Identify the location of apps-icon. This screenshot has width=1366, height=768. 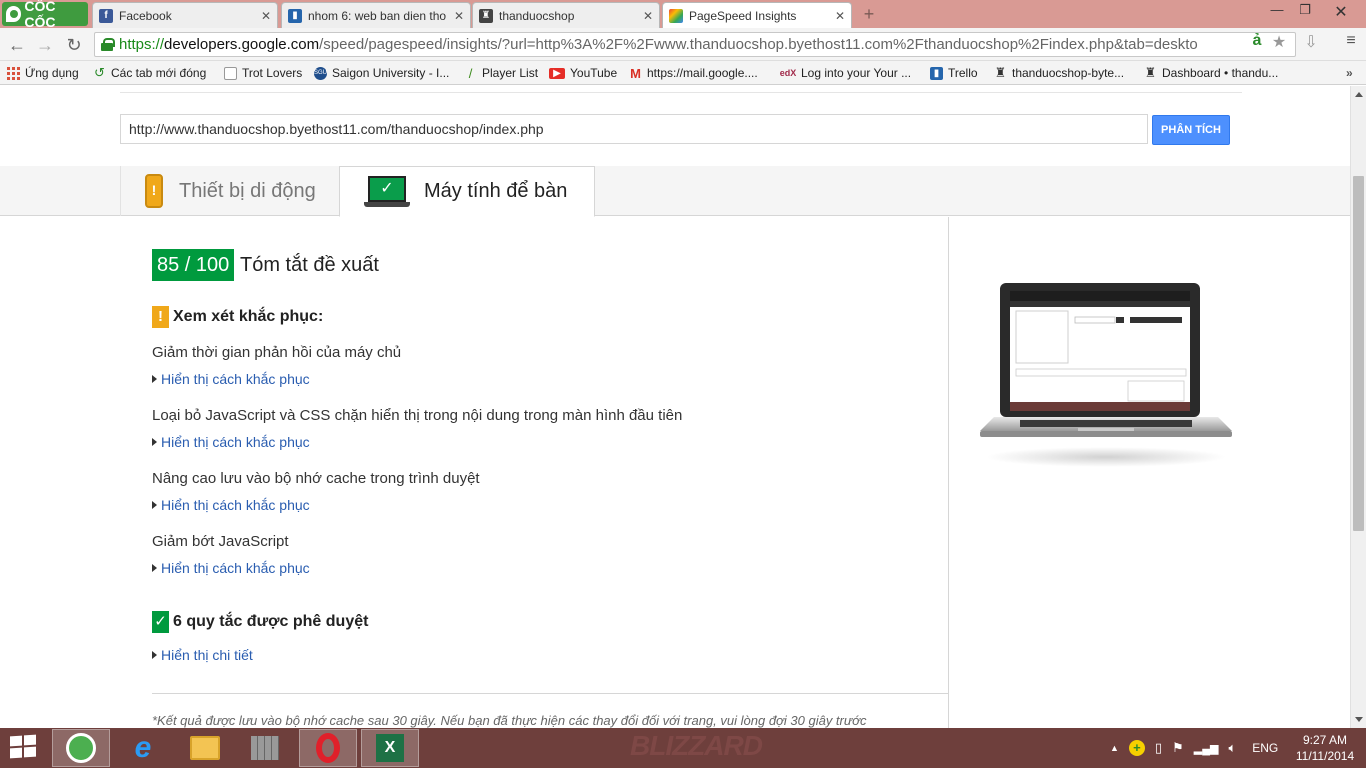
(13, 73).